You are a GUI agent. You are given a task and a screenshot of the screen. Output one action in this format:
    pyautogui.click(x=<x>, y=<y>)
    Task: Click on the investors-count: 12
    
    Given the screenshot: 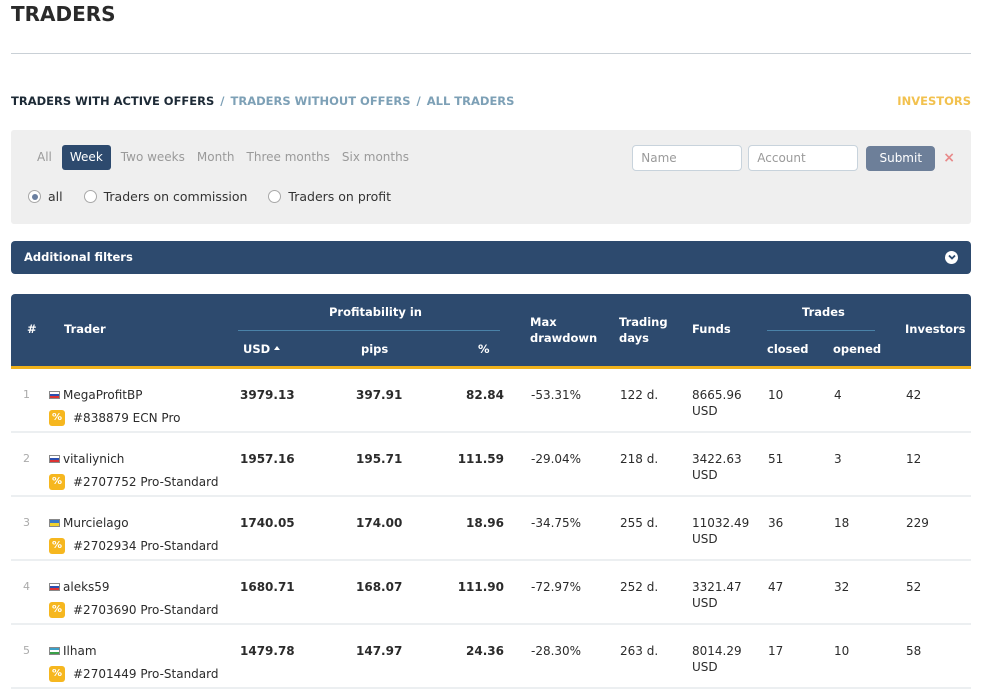 What is the action you would take?
    pyautogui.click(x=914, y=459)
    